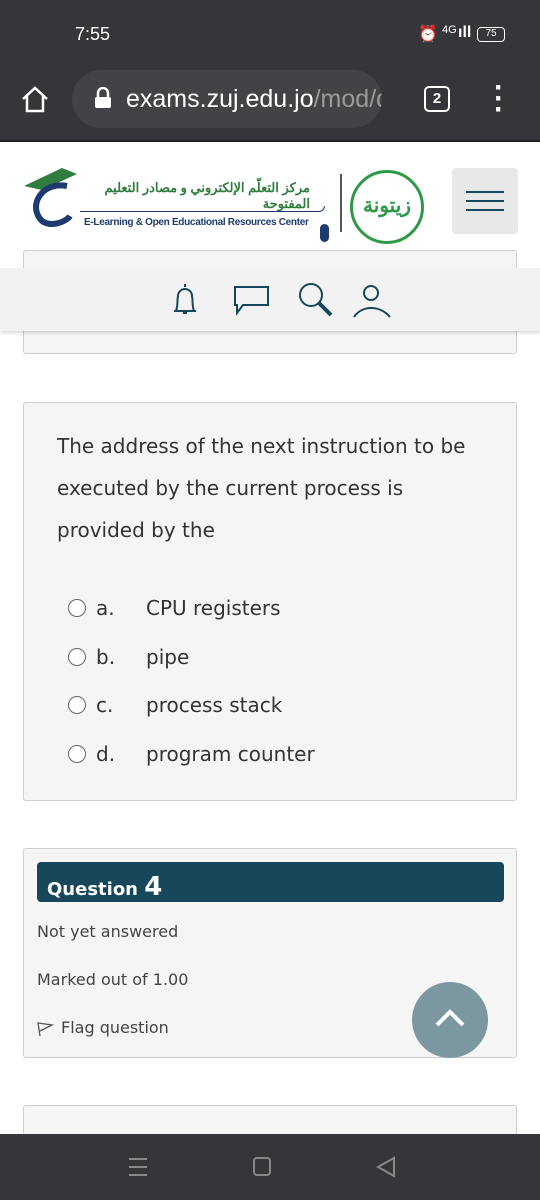 The height and width of the screenshot is (1200, 540). Describe the element at coordinates (386, 1167) in the screenshot. I see `back-icon` at that location.